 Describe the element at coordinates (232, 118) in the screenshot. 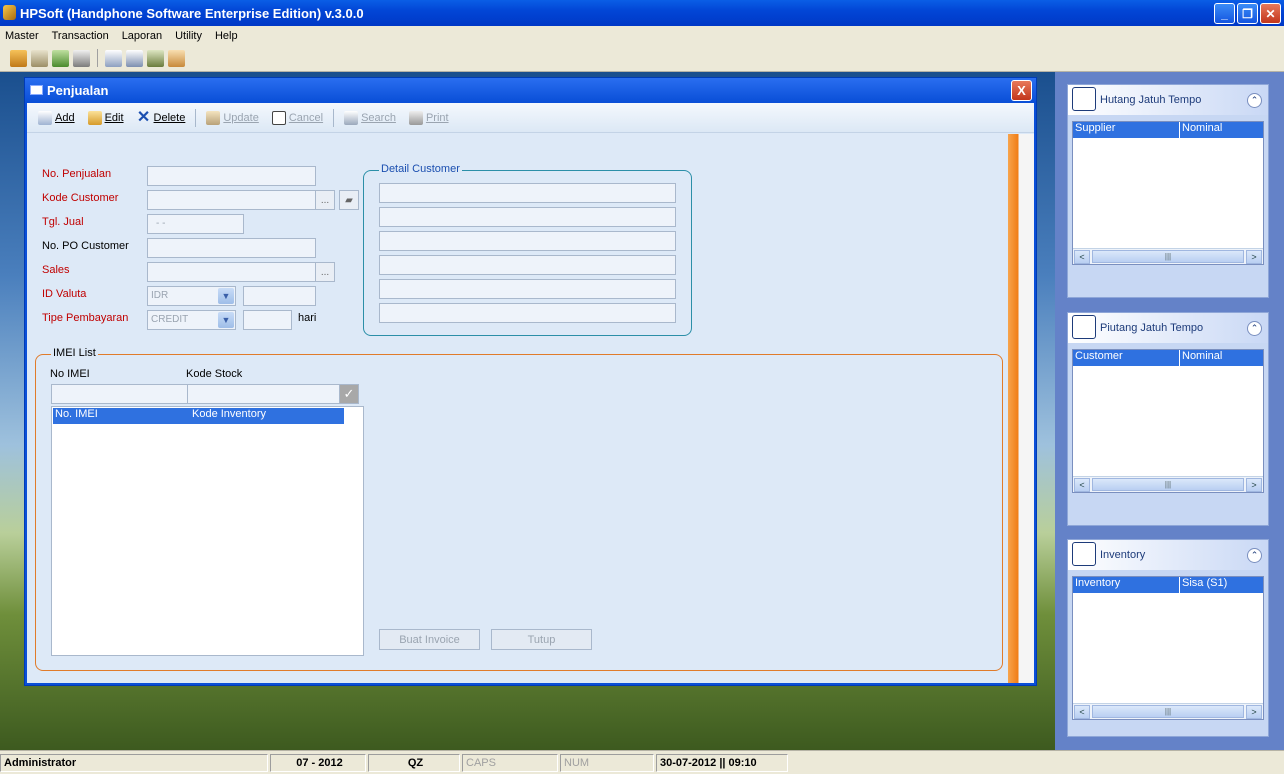

I see `update-button: Update` at that location.